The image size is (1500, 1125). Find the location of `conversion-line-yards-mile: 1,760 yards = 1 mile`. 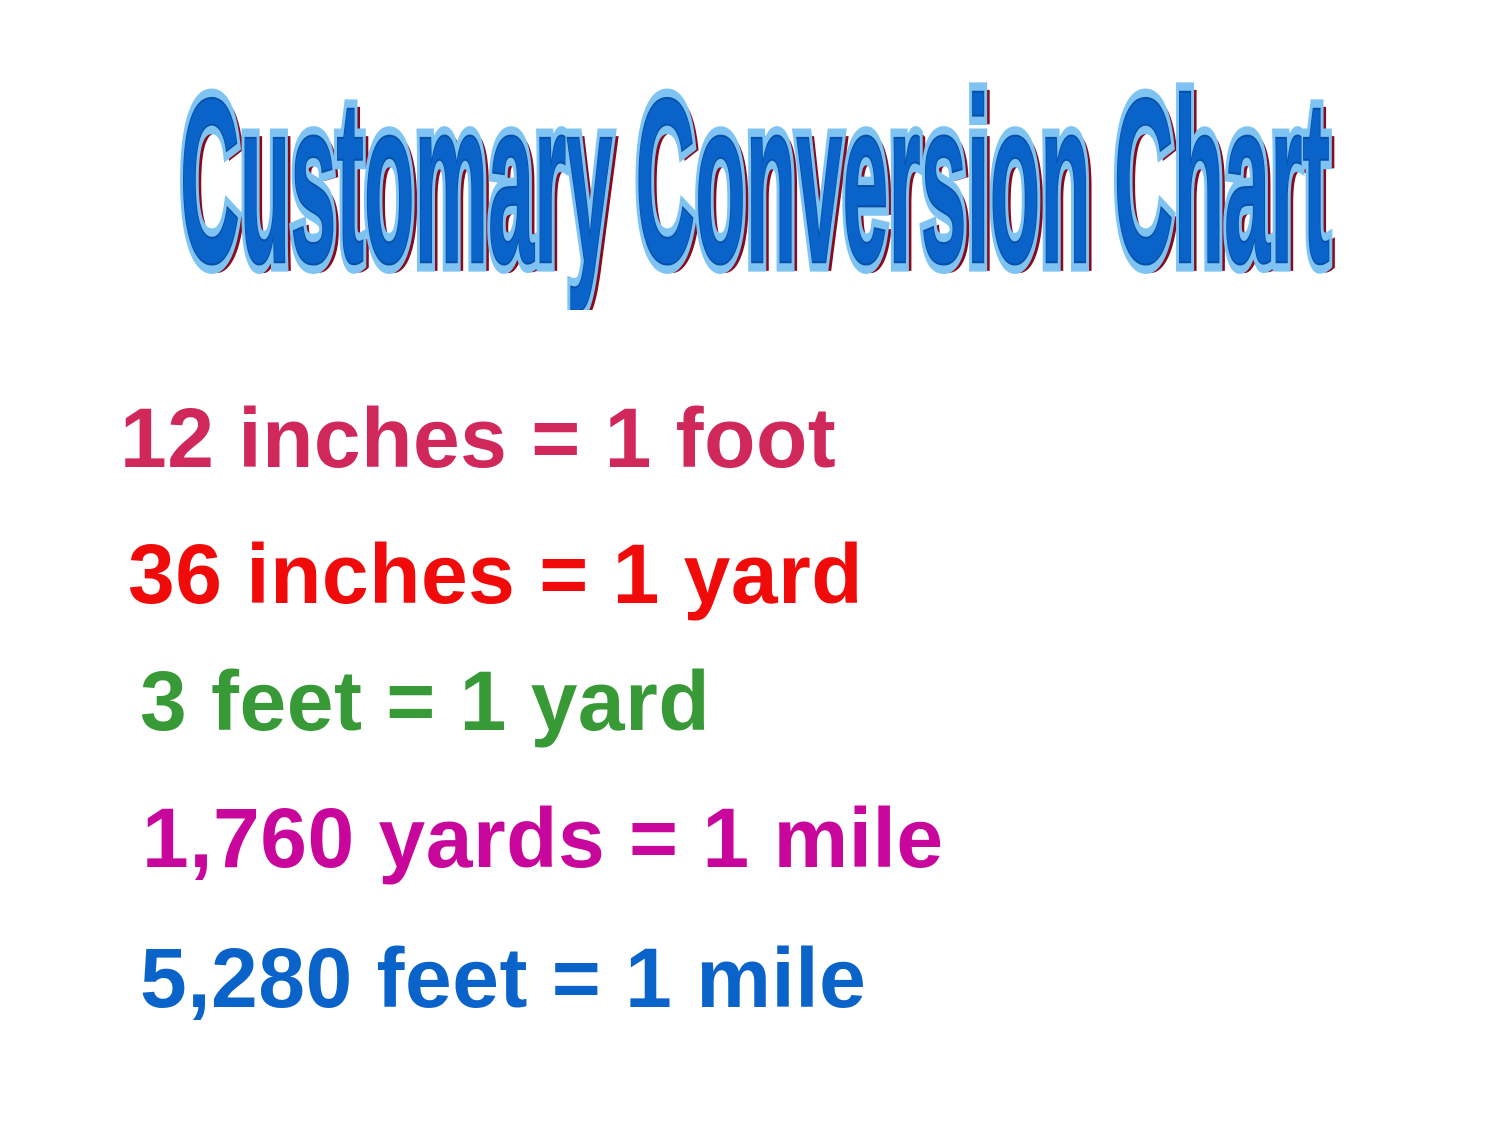

conversion-line-yards-mile: 1,760 yards = 1 mile is located at coordinates (543, 838).